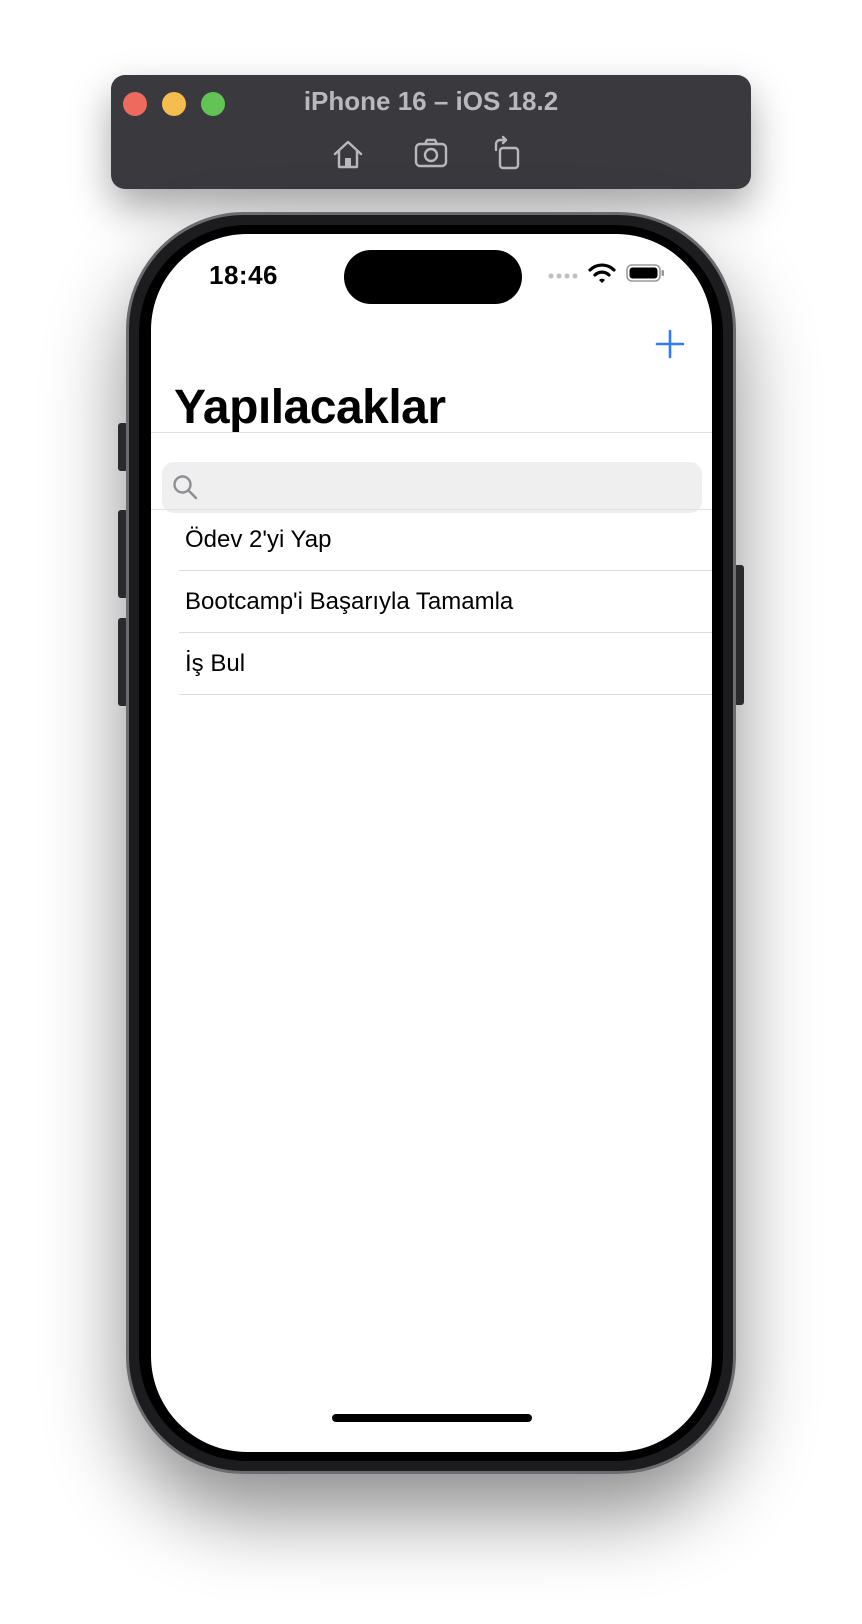  What do you see at coordinates (508, 154) in the screenshot?
I see `rotate-icon` at bounding box center [508, 154].